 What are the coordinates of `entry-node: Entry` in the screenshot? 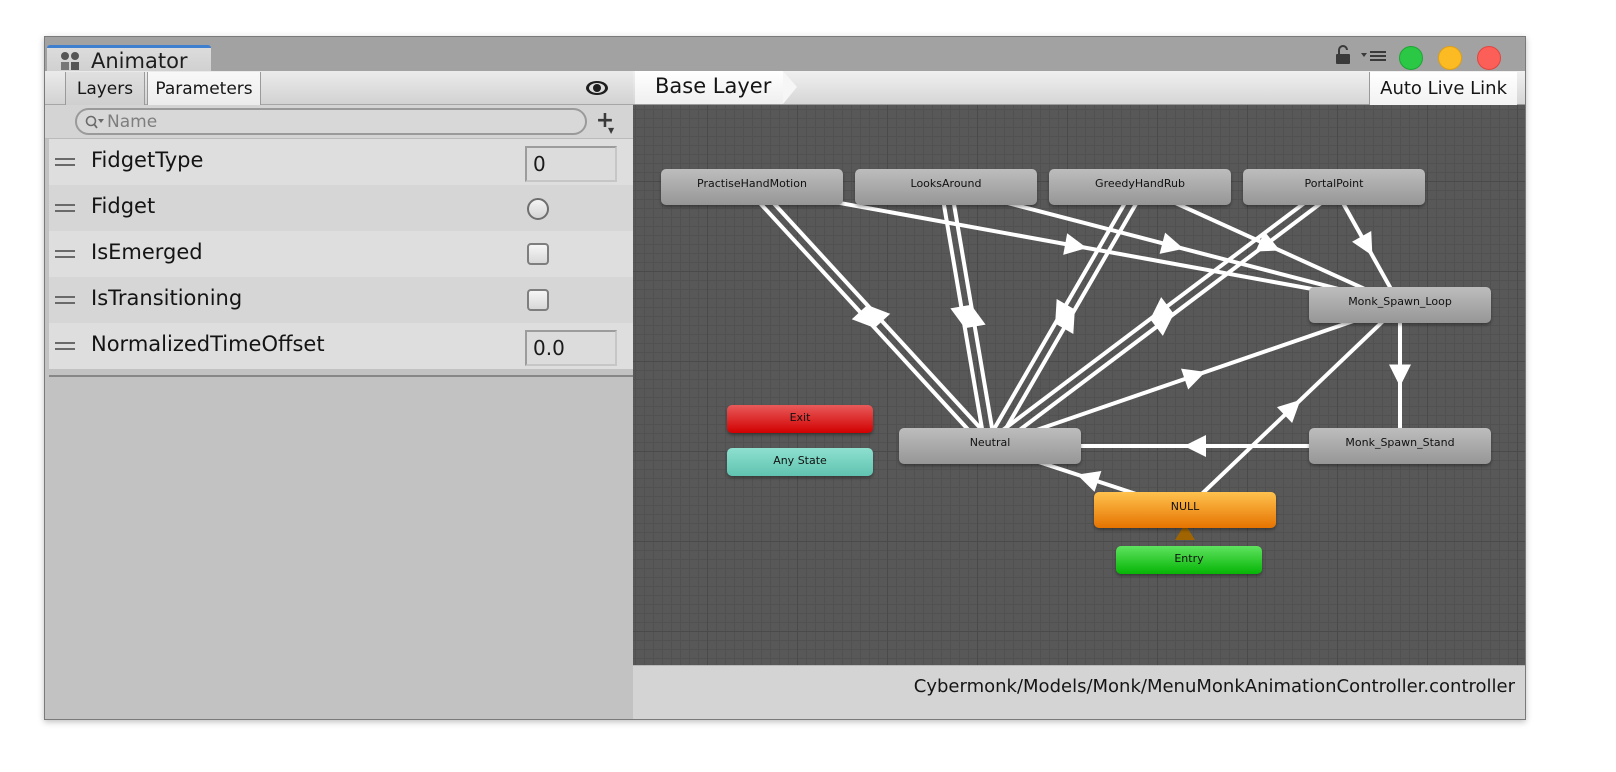 It's located at (1189, 560).